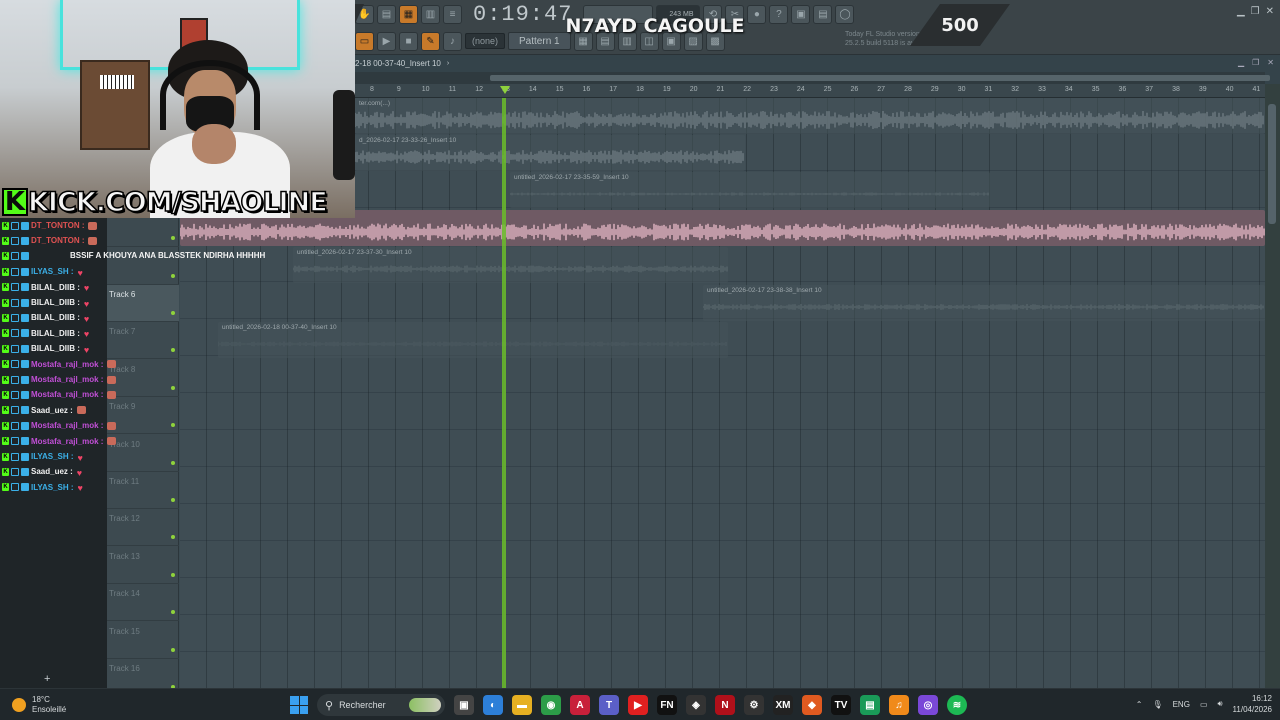  What do you see at coordinates (493, 705) in the screenshot?
I see `copilot-icon: ◐` at bounding box center [493, 705].